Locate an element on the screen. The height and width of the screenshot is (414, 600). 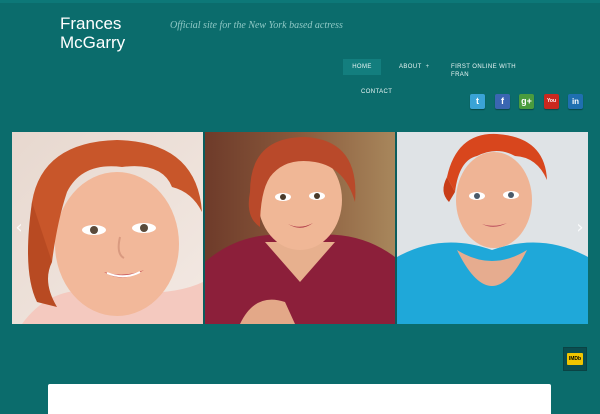
twitter-link: t is located at coordinates (477, 101).